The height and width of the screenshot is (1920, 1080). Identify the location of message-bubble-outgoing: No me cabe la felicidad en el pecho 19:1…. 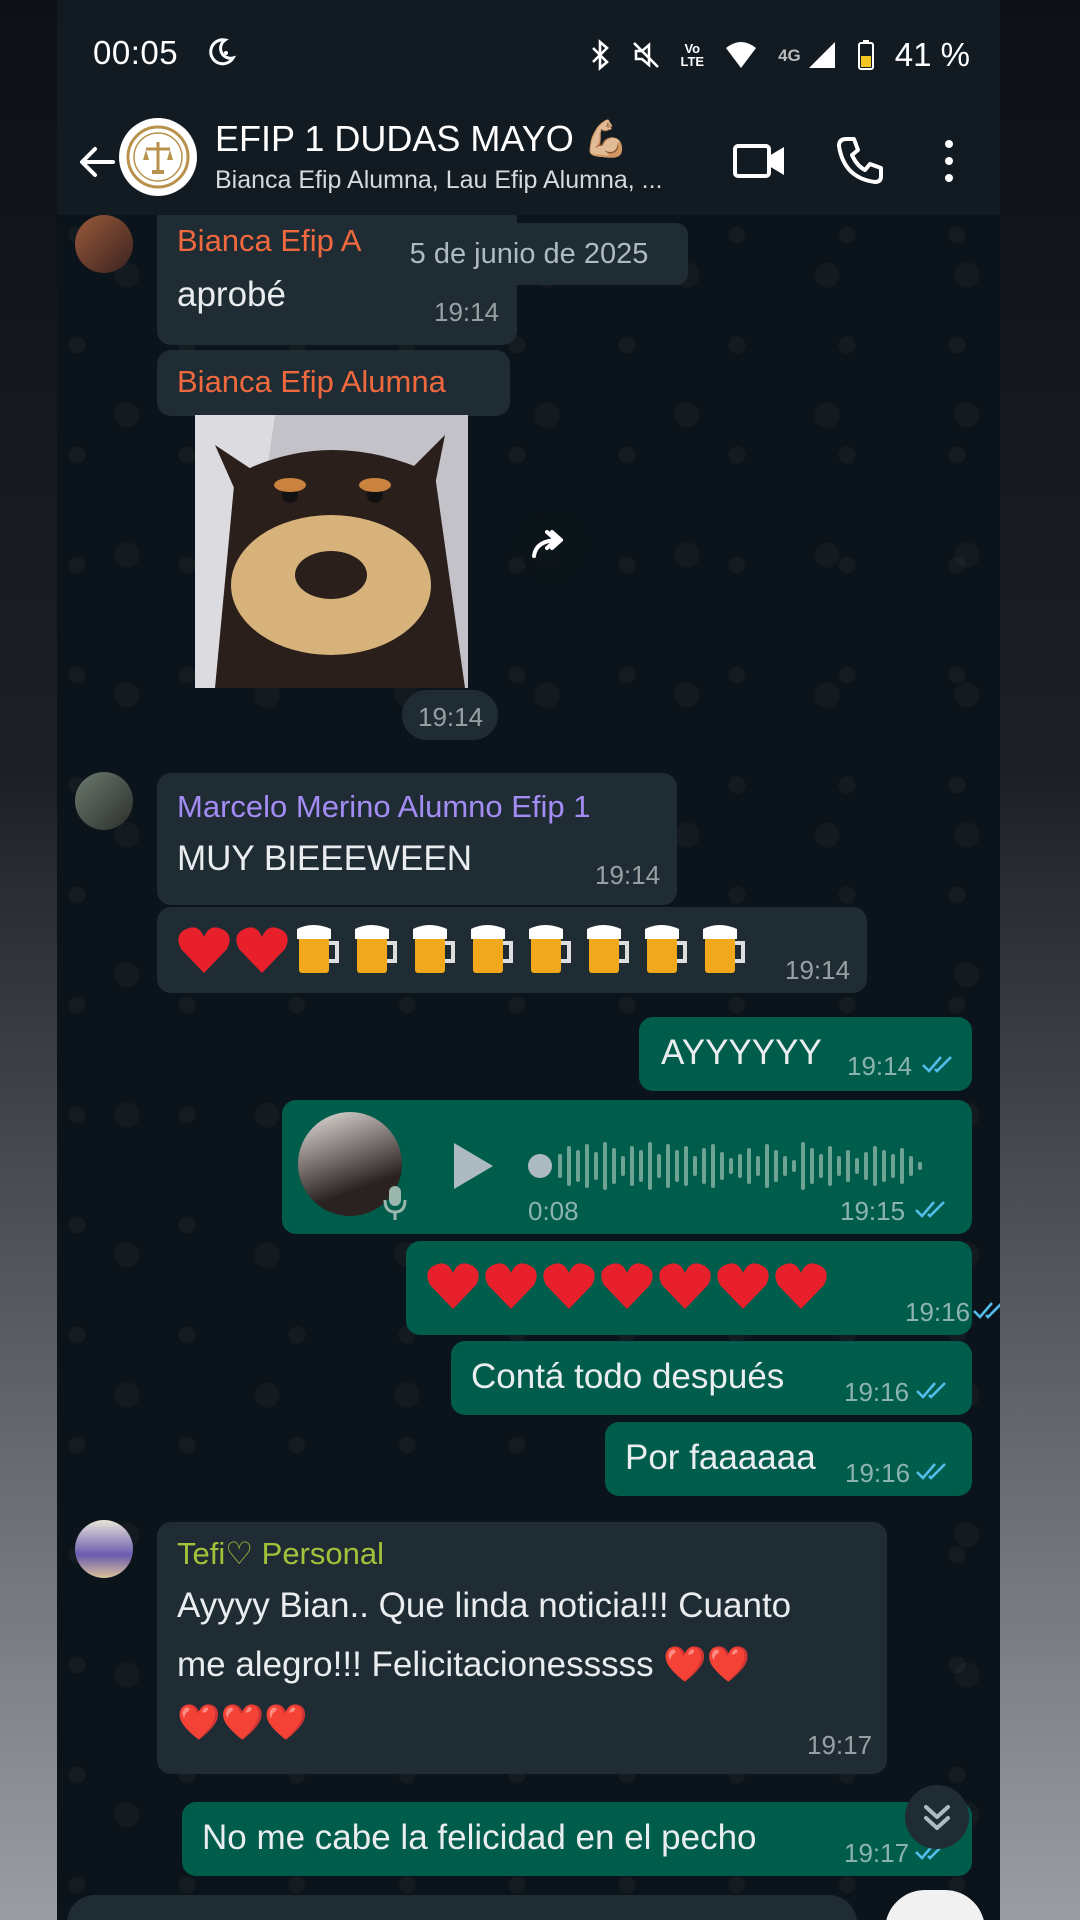
(577, 1839).